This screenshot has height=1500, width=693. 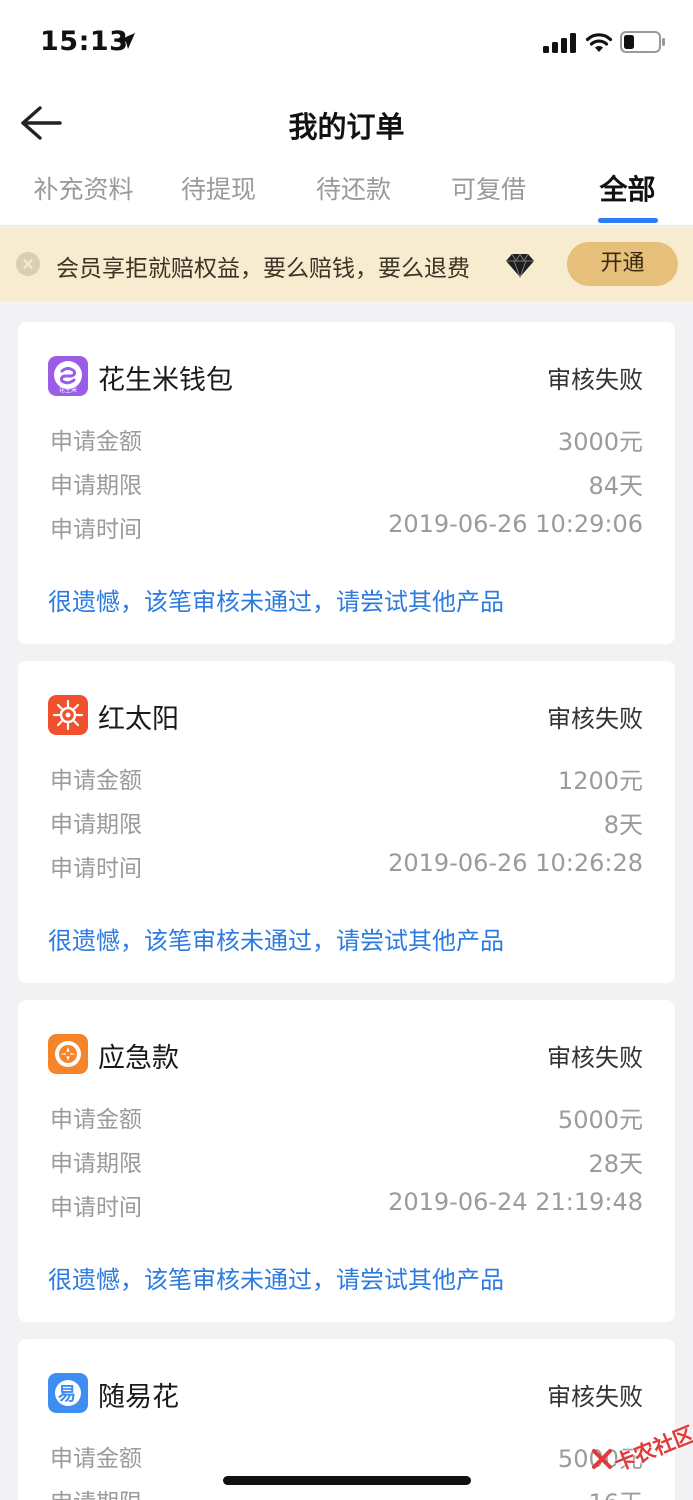 What do you see at coordinates (600, 442) in the screenshot?
I see `amount-value: 3000元` at bounding box center [600, 442].